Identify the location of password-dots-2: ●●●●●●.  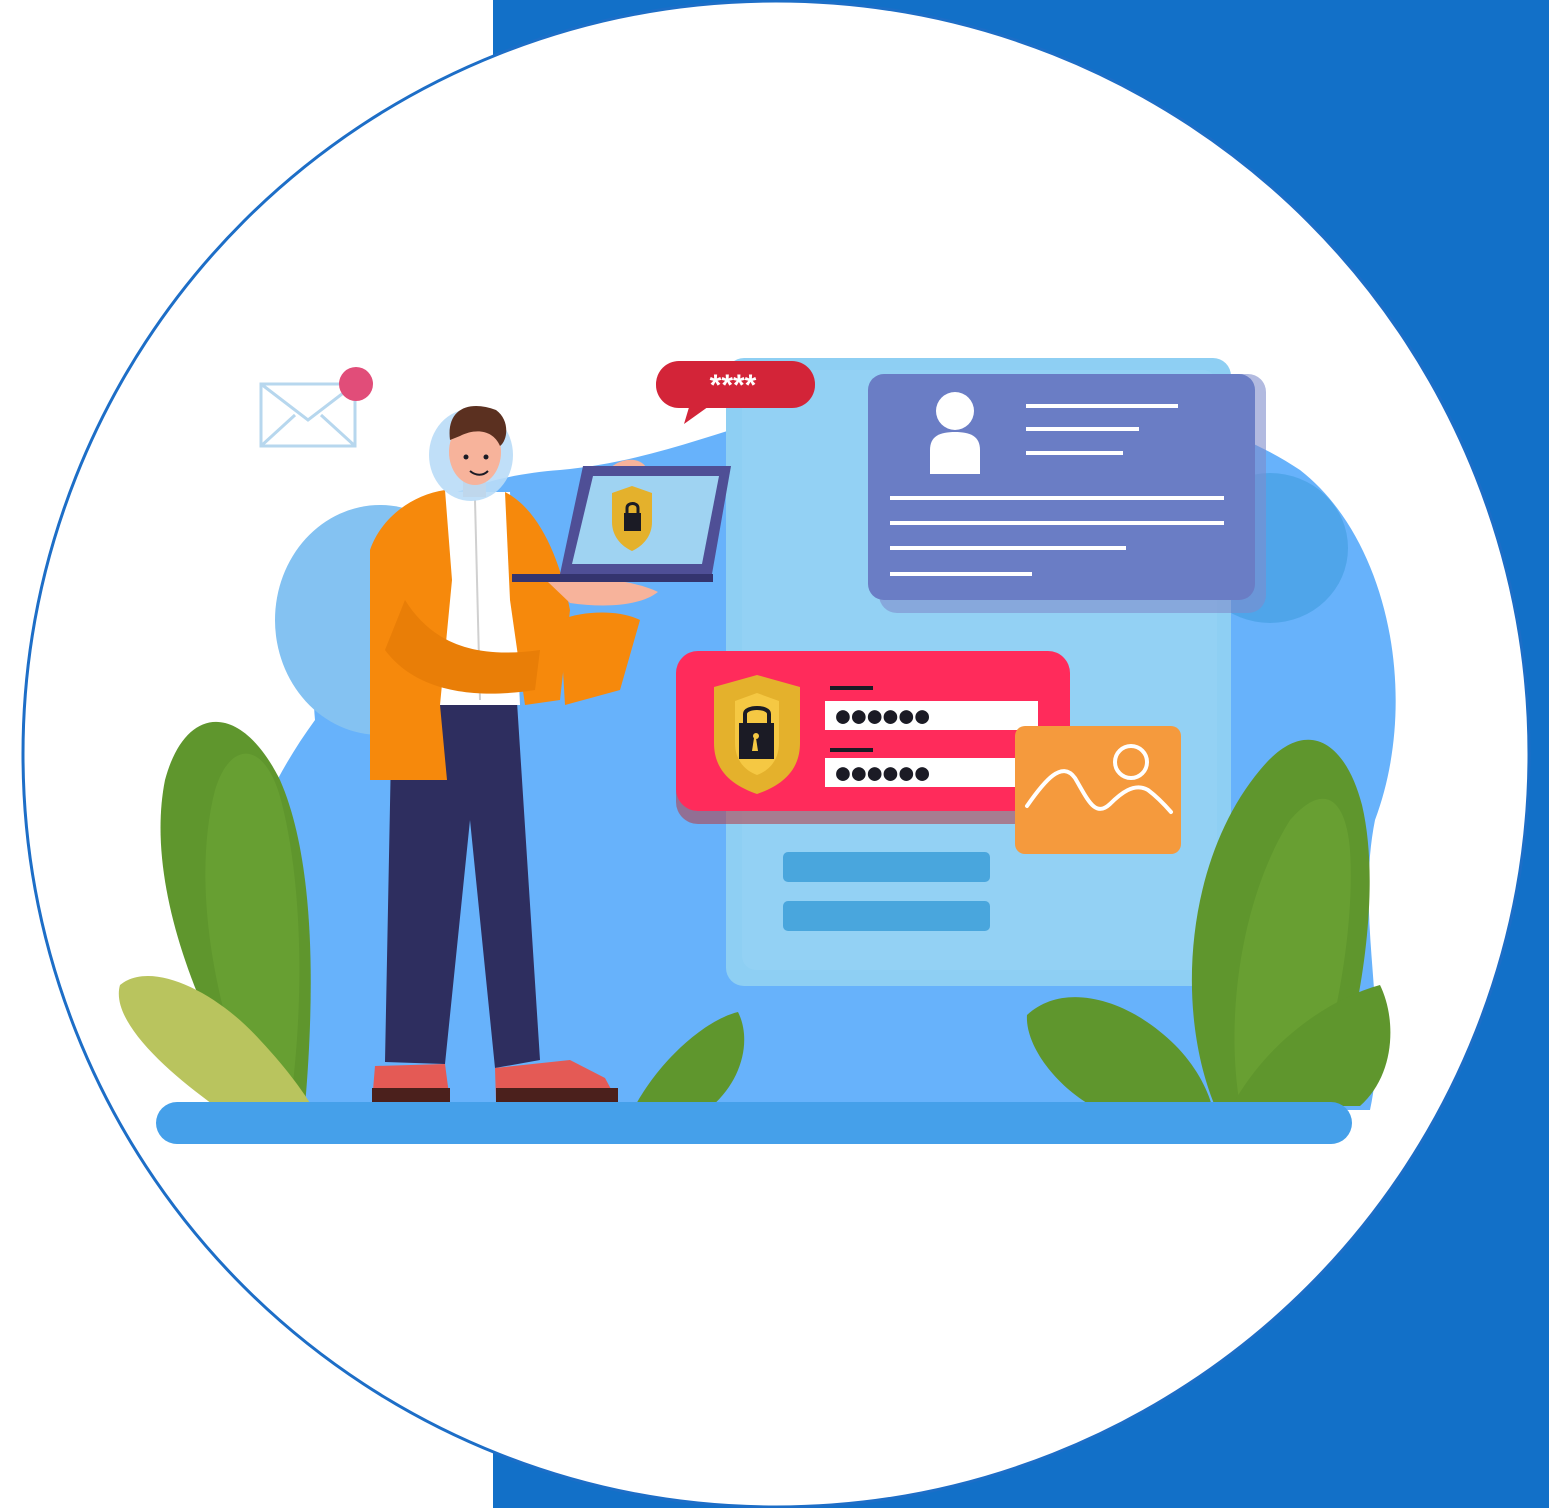
(883, 773).